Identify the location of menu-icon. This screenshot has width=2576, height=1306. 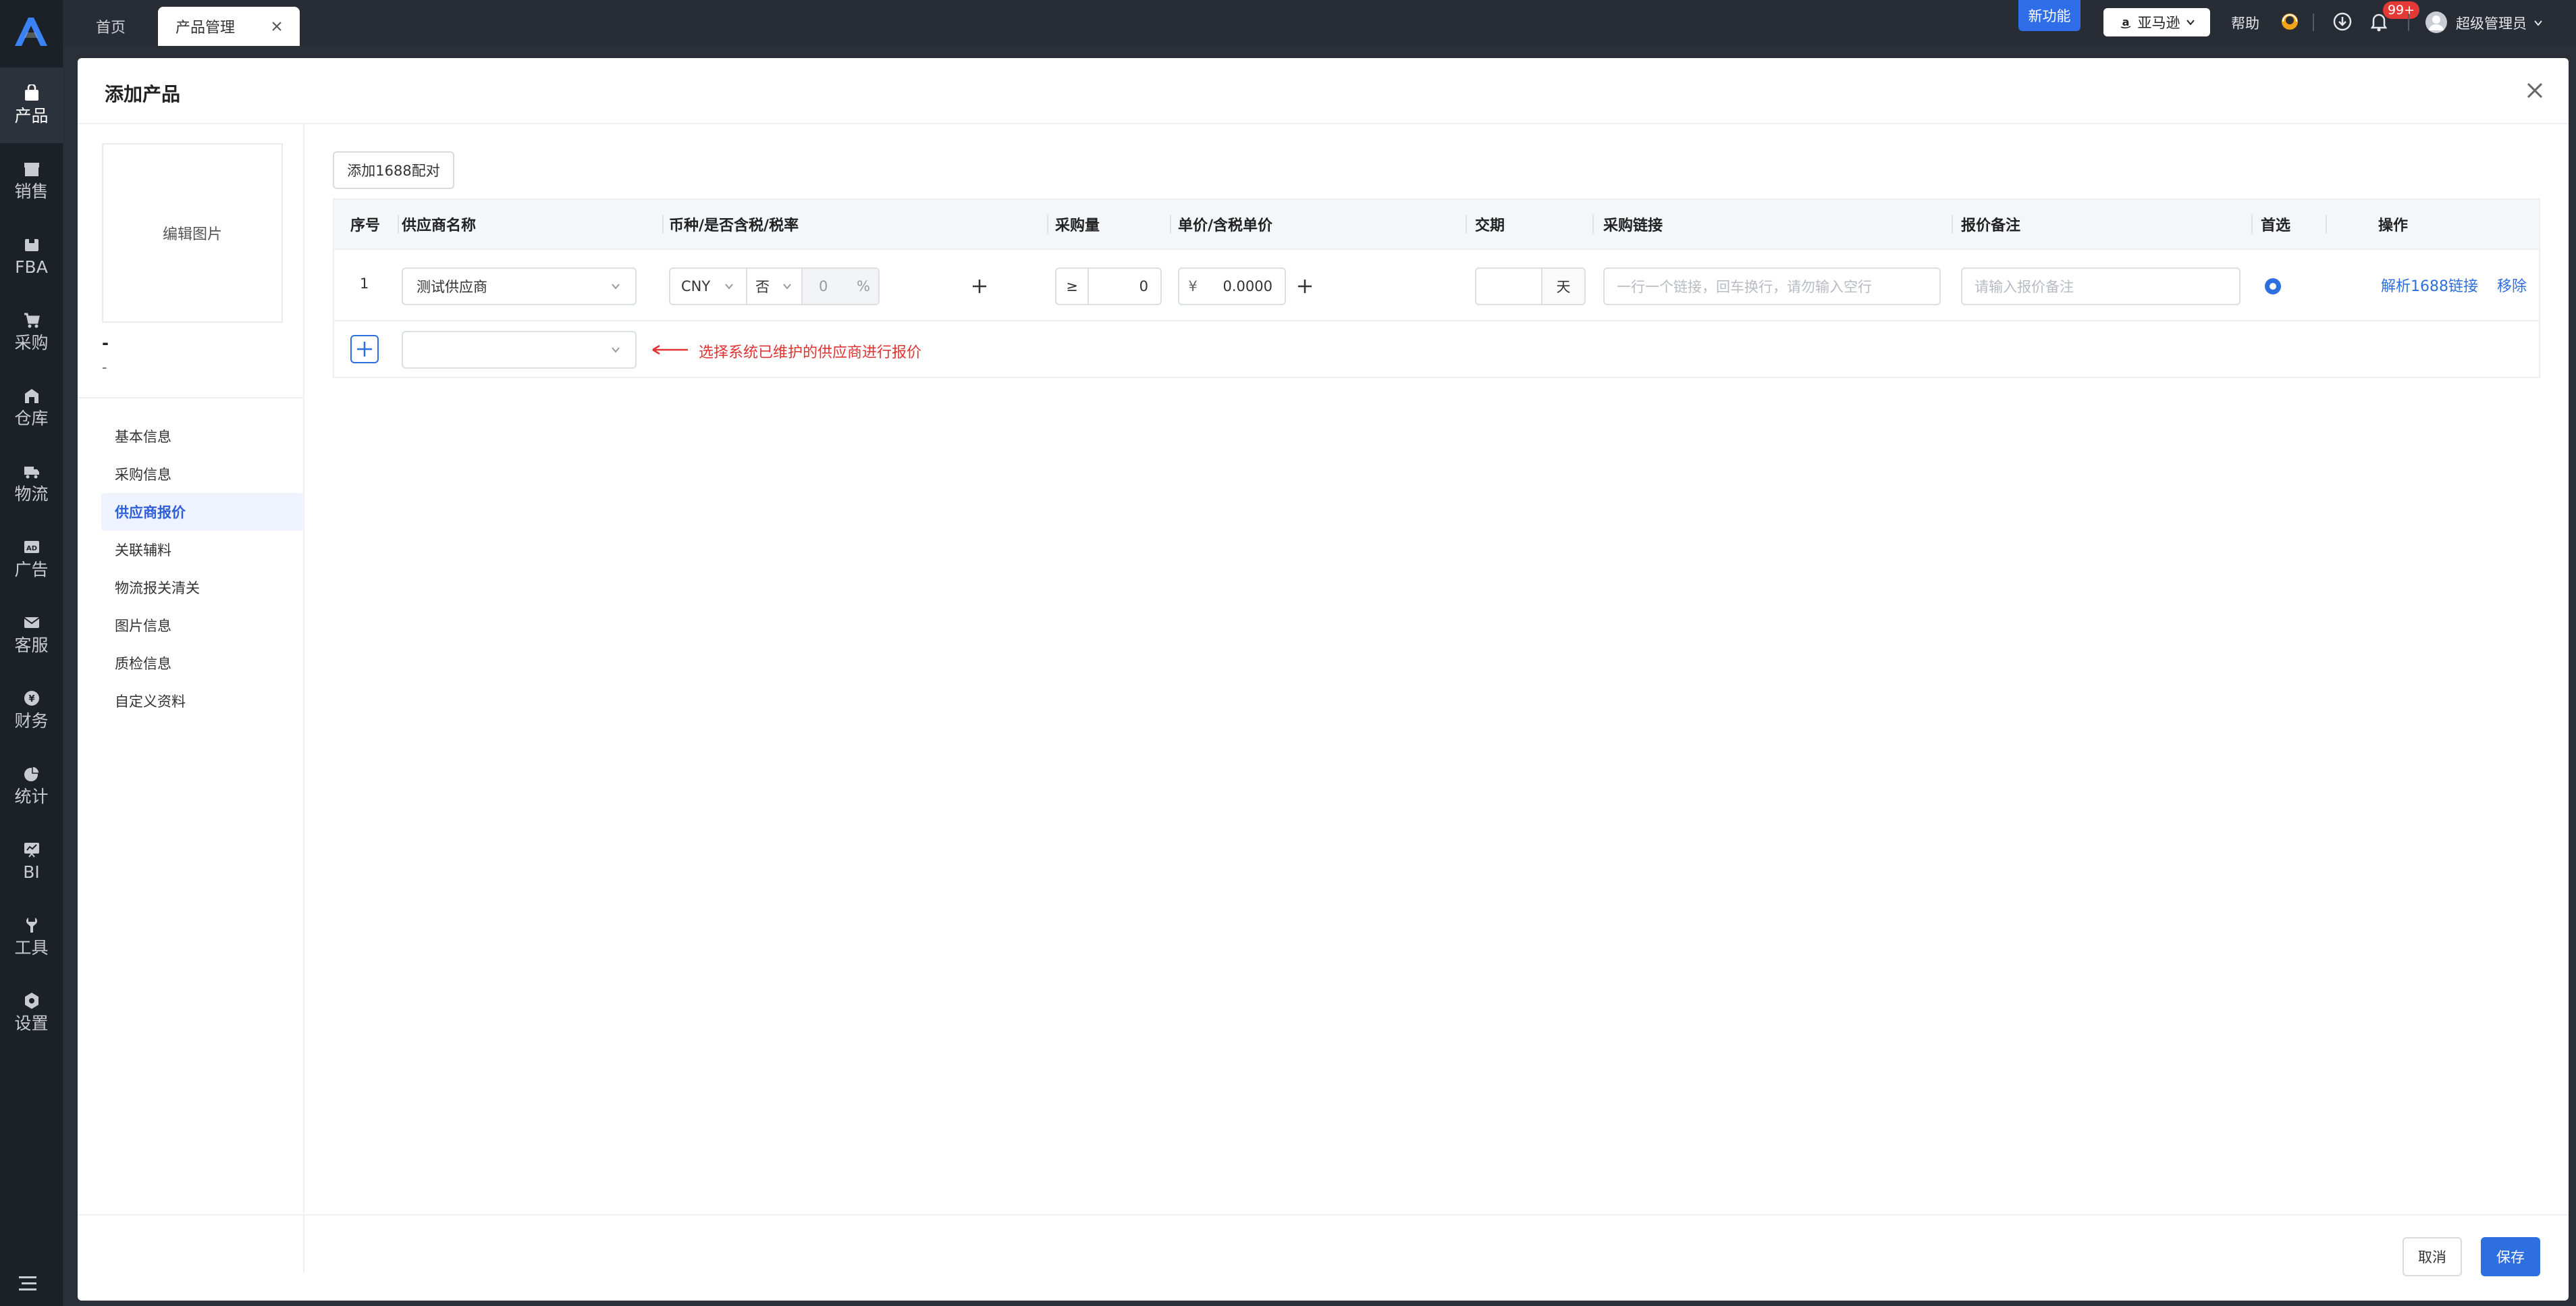
(29, 1283).